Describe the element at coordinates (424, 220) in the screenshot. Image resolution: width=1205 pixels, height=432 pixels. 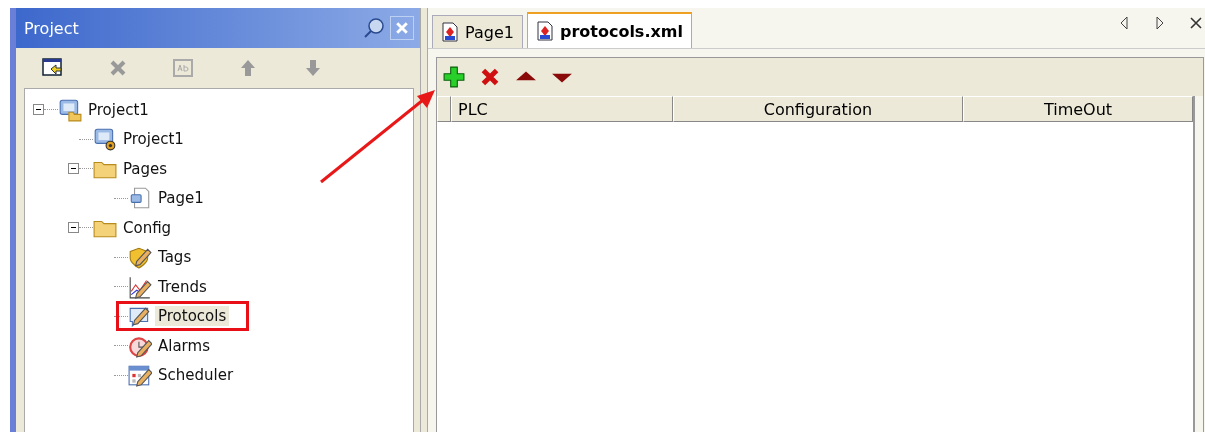
I see `splitter` at that location.